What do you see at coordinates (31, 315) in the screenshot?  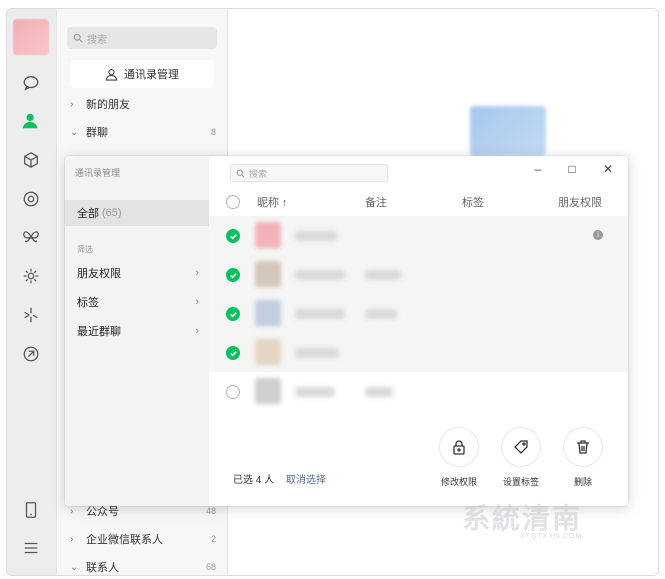 I see `sparkle-icon` at bounding box center [31, 315].